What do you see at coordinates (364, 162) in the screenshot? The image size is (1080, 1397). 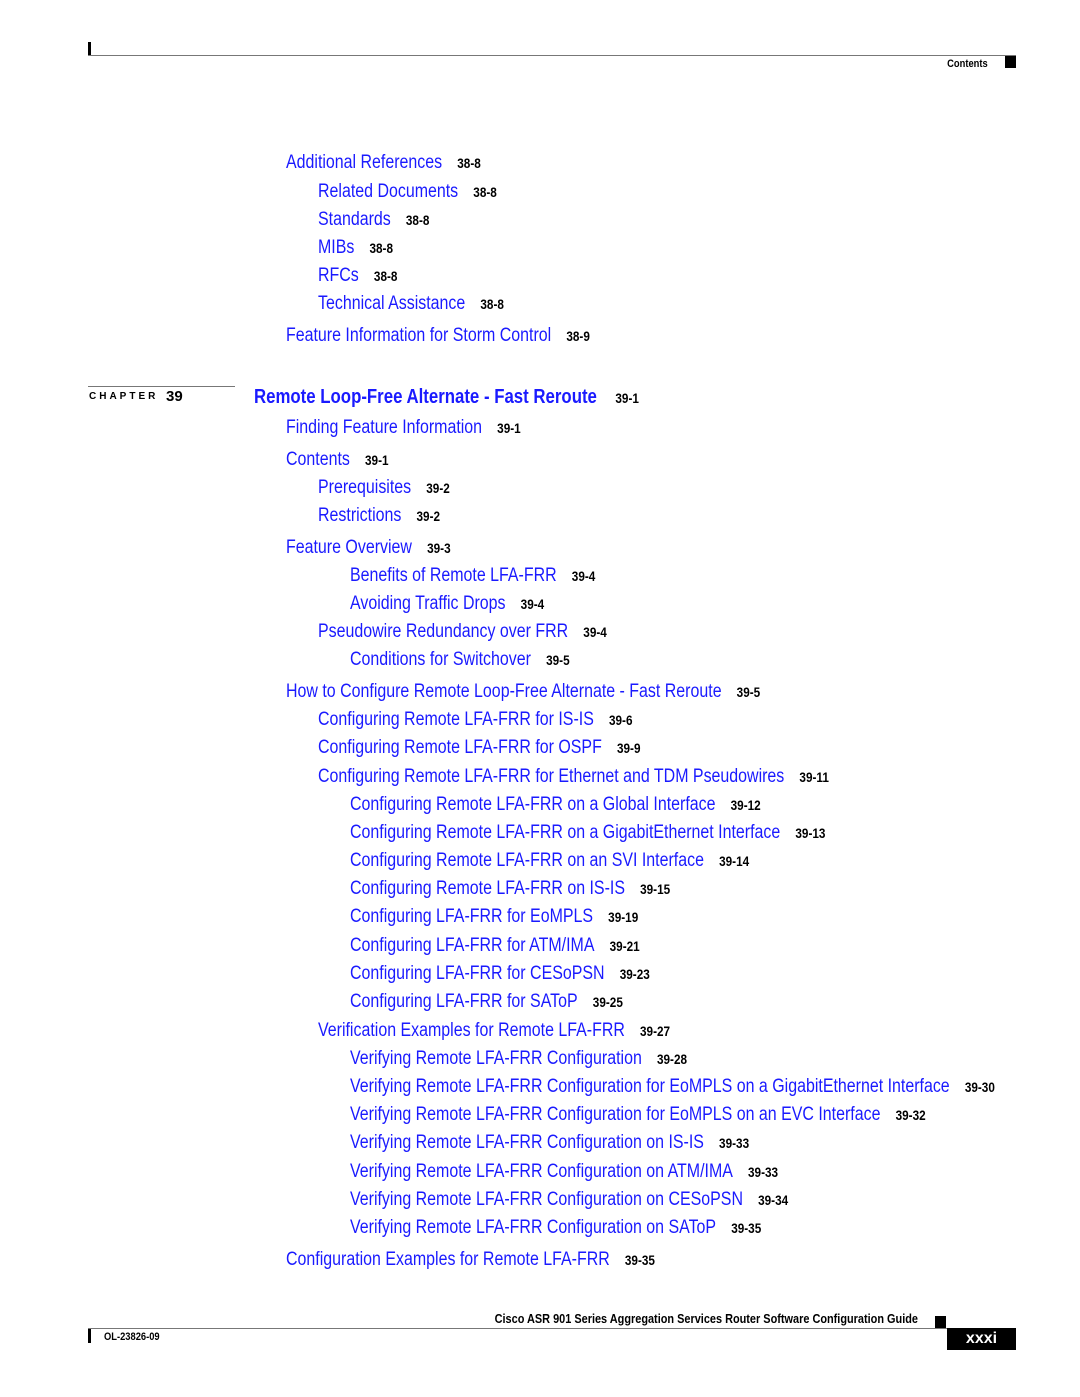 I see `toc-entry-link: Additional References` at bounding box center [364, 162].